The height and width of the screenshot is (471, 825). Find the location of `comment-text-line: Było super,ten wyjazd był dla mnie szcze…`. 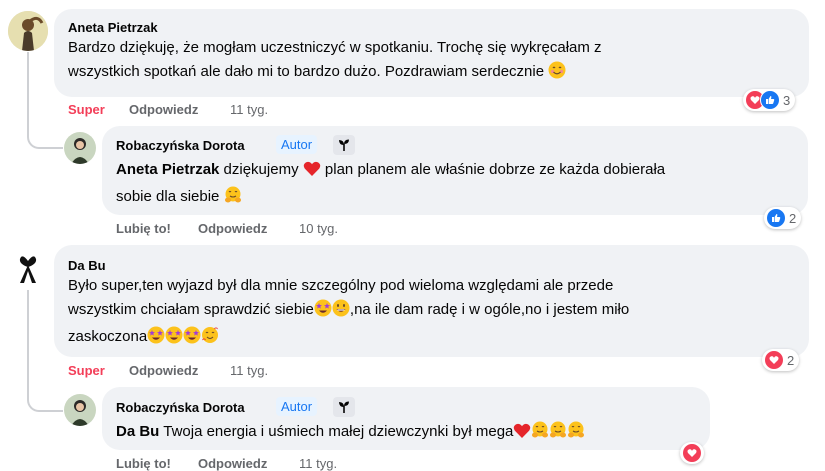

comment-text-line: Było super,ten wyjazd był dla mnie szcze… is located at coordinates (341, 285).